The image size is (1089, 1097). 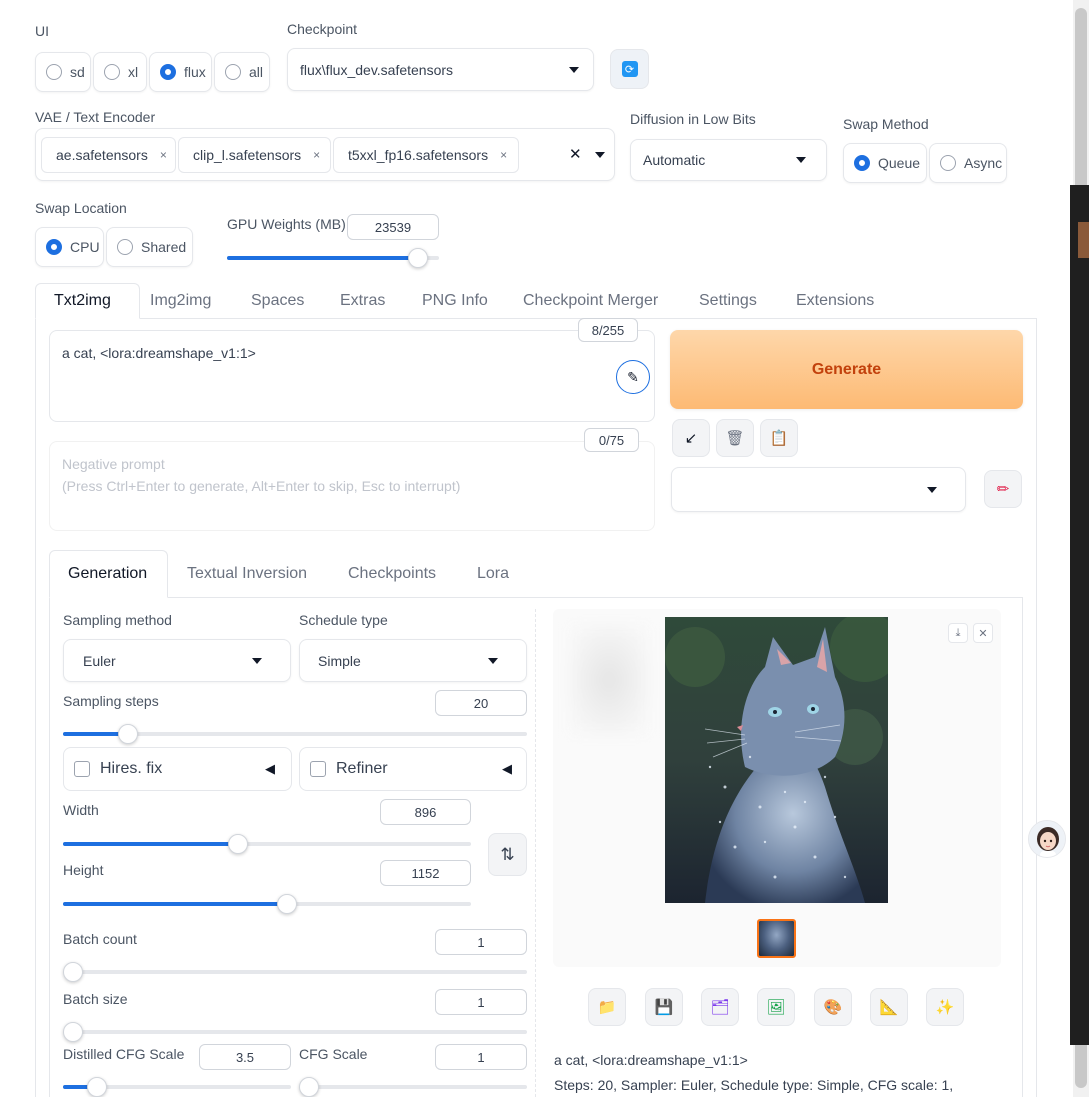 I want to click on distilled-cfg-input: 3.5, so click(x=245, y=1057).